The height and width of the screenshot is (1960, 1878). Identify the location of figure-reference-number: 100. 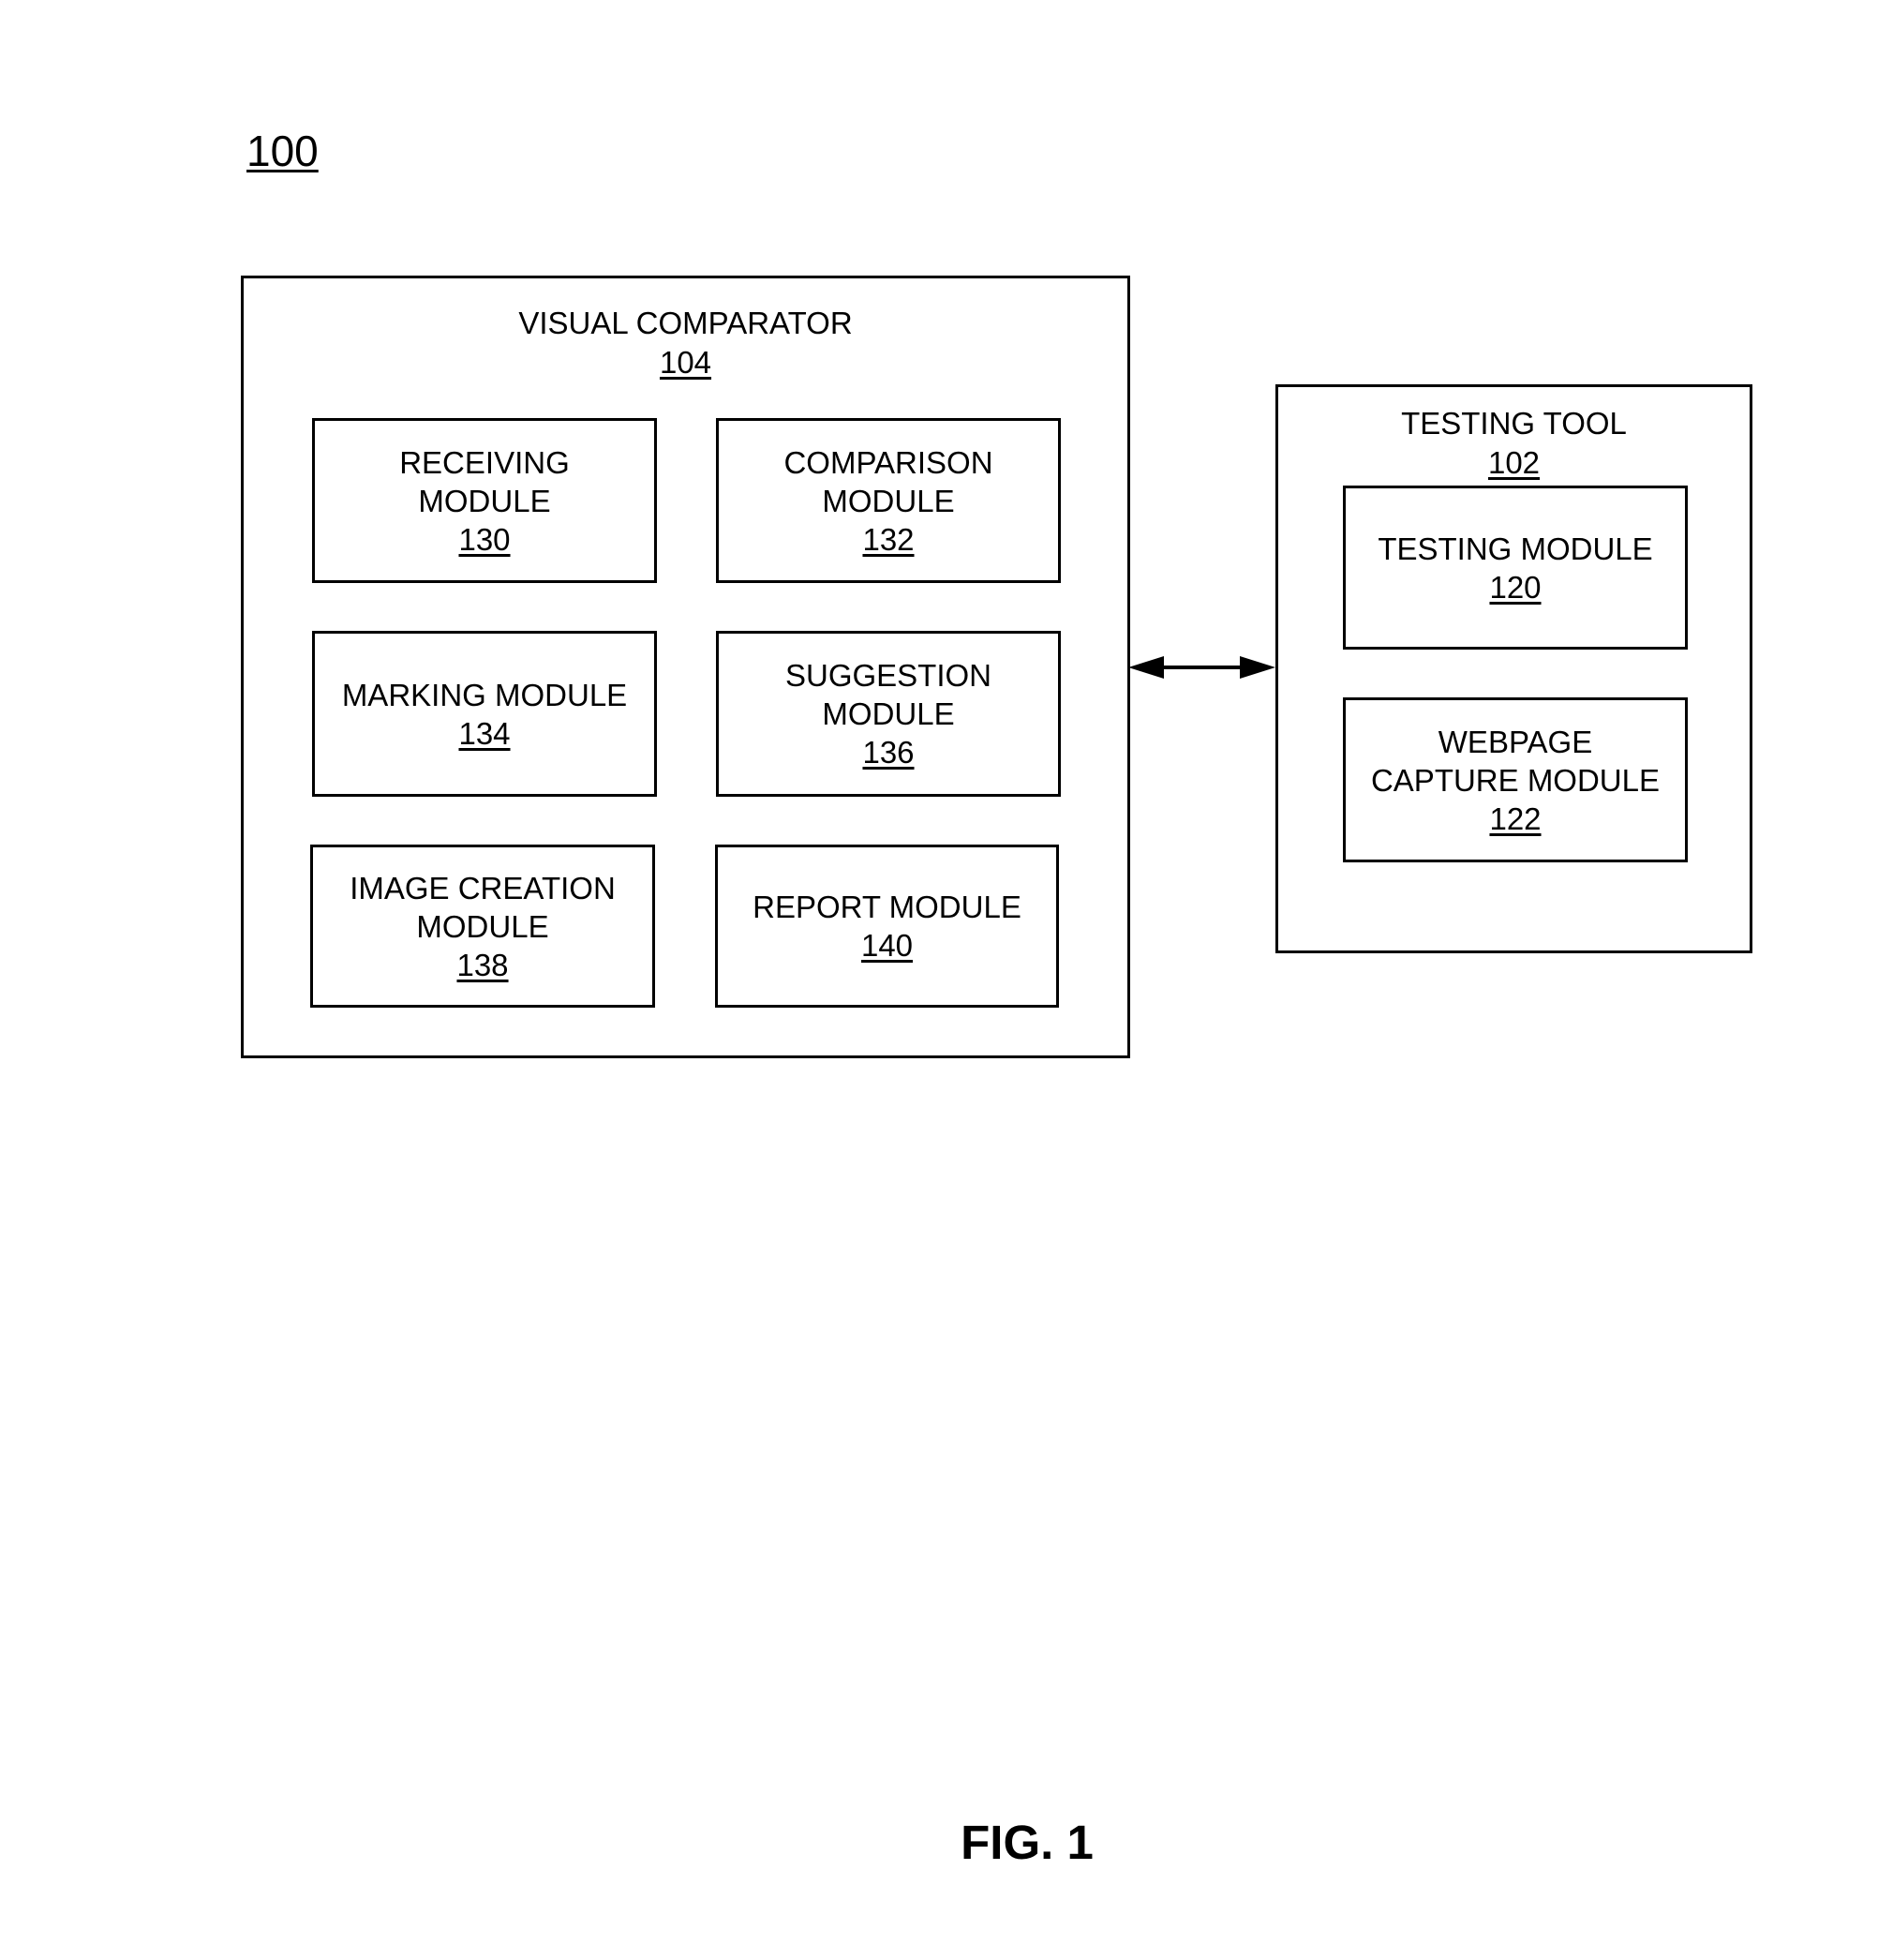
(282, 151).